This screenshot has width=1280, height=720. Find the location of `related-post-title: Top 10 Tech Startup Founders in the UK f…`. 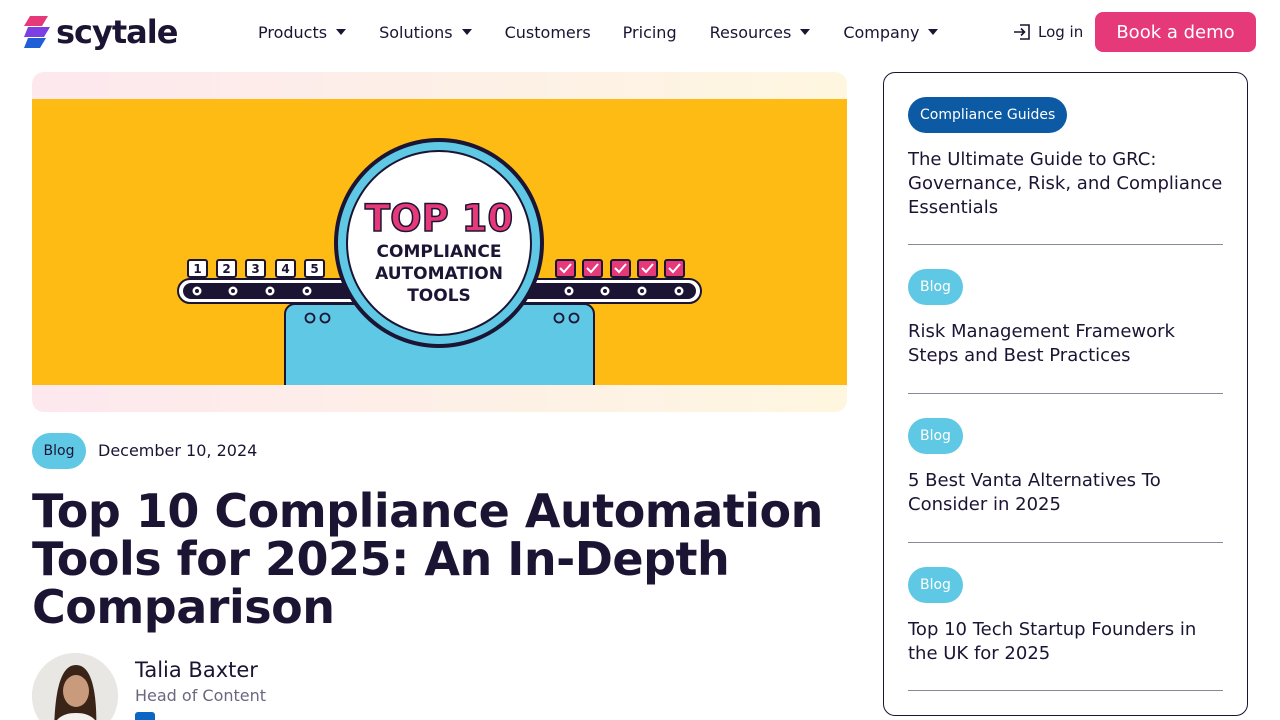

related-post-title: Top 10 Tech Startup Founders in the UK f… is located at coordinates (1065, 642).